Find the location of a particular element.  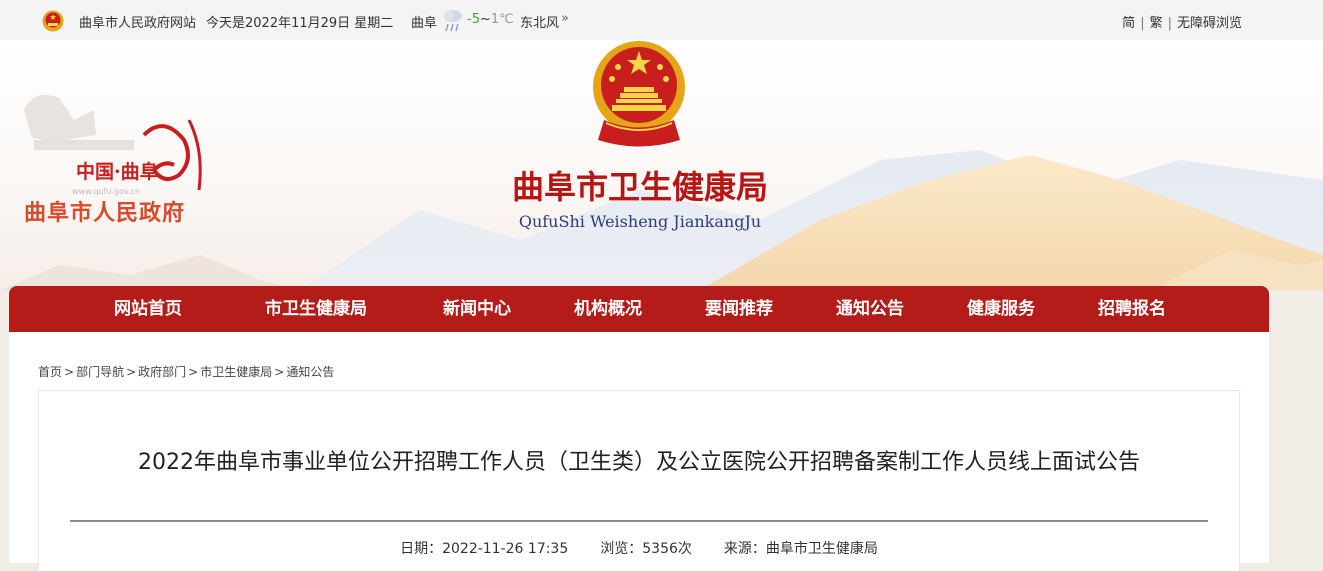

article-meta: 日期：2022-11-26 17:35 浏览：5356次 来源：曲阜市卫生健康局 is located at coordinates (639, 548).